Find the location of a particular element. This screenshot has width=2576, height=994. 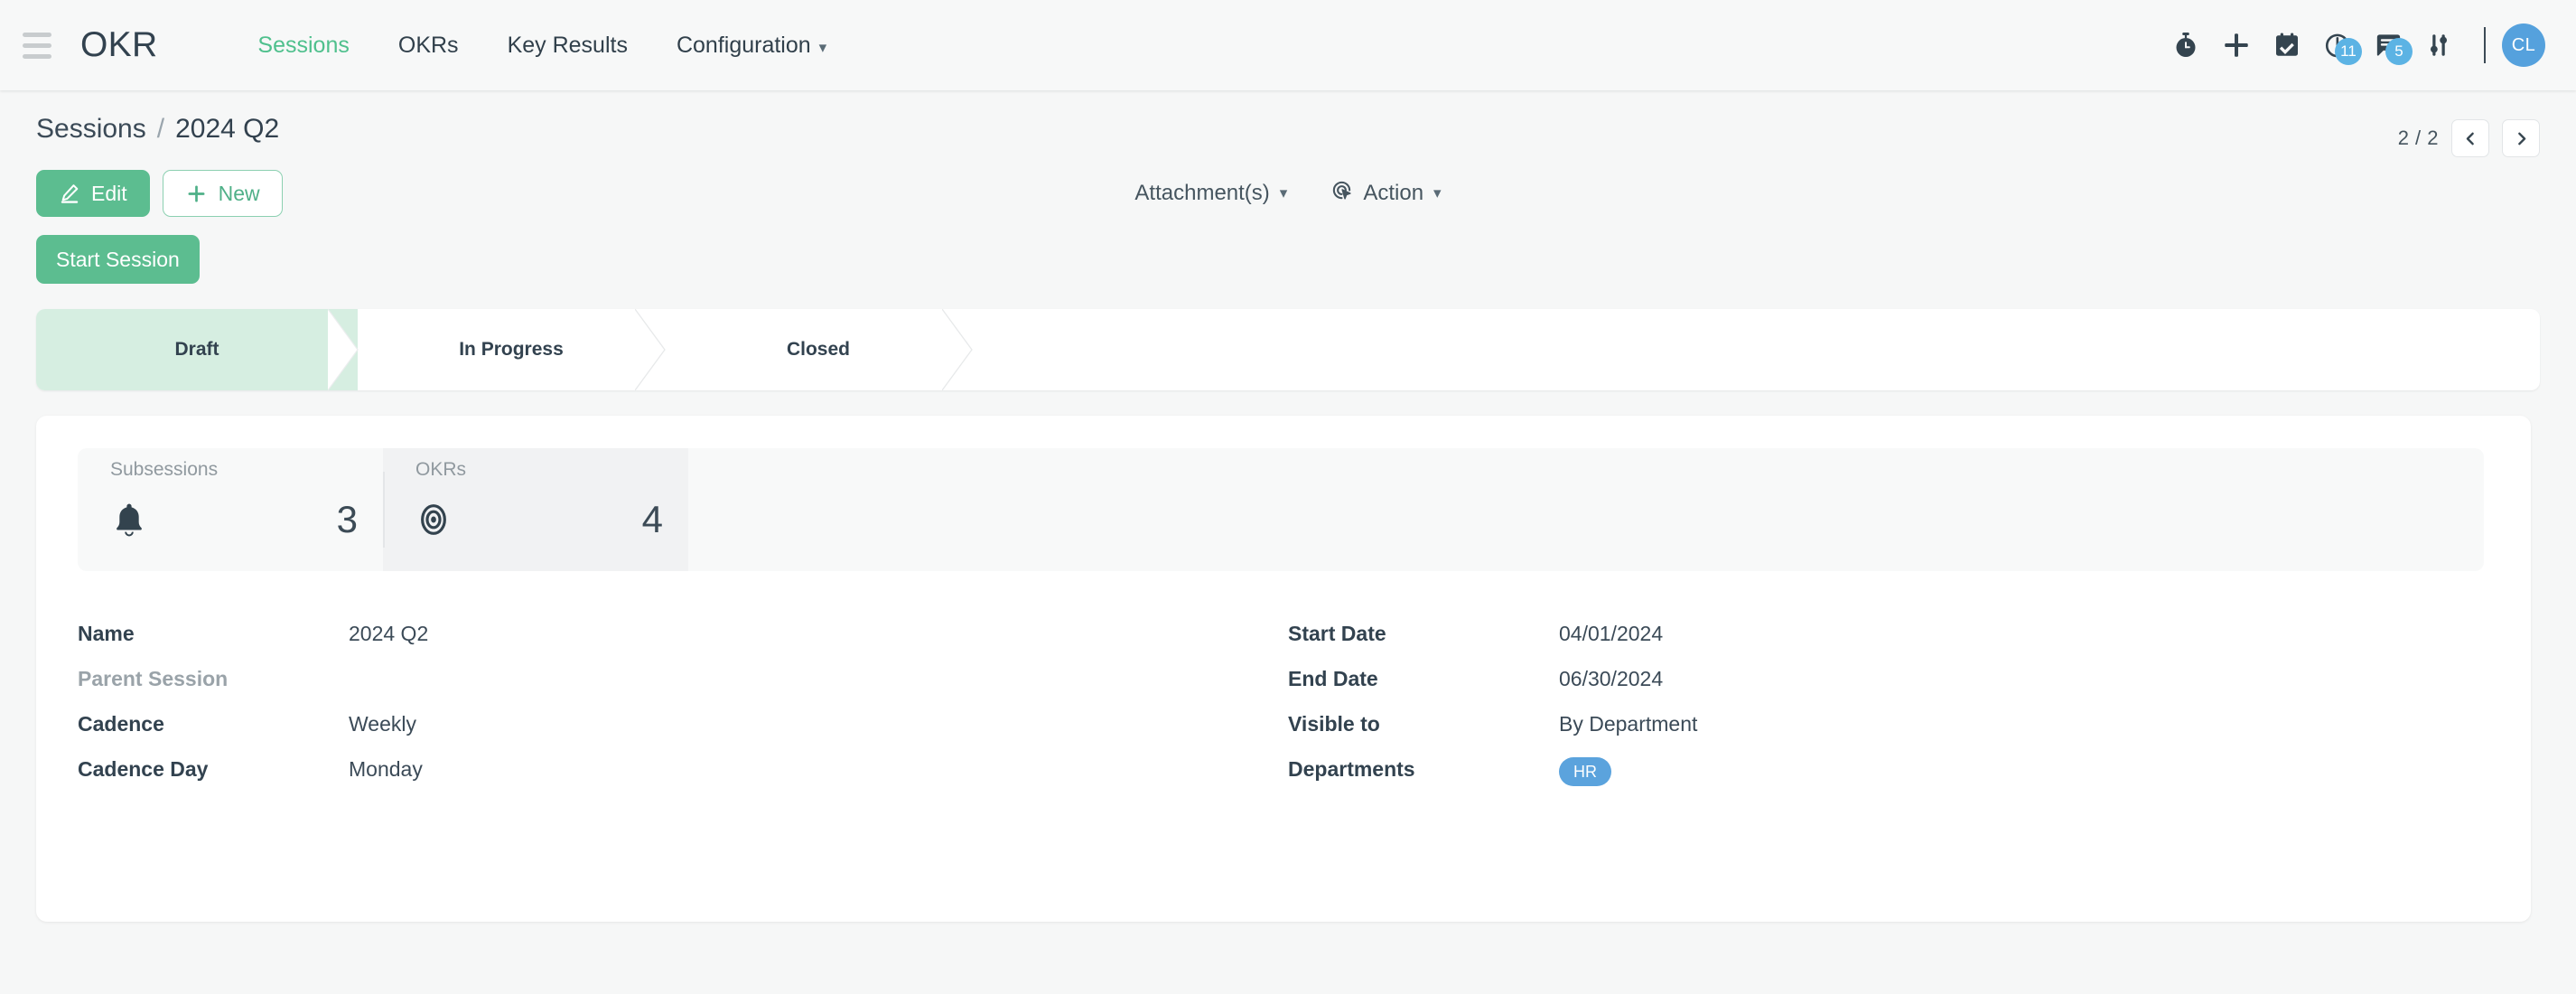

action-button-row: Edit New Attachment(s) ▾ Action ▾ is located at coordinates (1288, 193).